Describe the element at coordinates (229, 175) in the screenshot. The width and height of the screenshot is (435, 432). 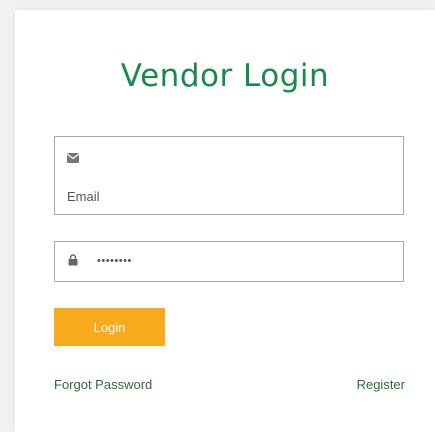
I see `email-field-container` at that location.